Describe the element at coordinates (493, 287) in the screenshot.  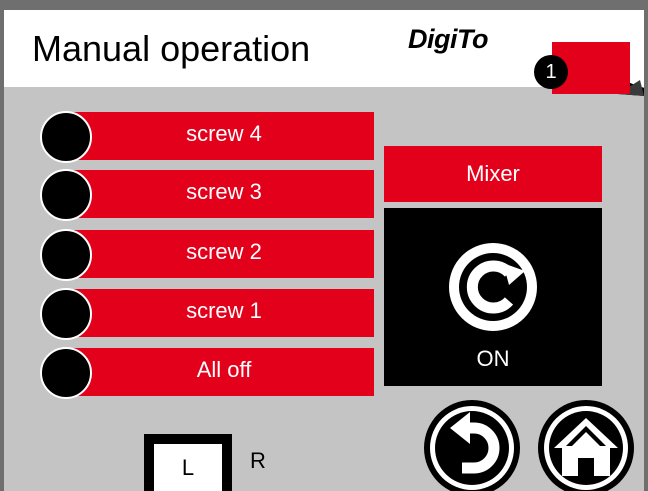
I see `rotate-clockwise-icon` at that location.